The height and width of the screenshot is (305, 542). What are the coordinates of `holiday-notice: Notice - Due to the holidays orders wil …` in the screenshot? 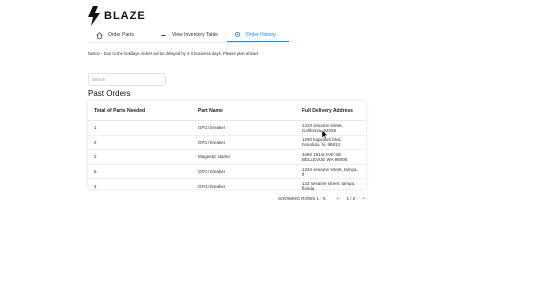 It's located at (173, 53).